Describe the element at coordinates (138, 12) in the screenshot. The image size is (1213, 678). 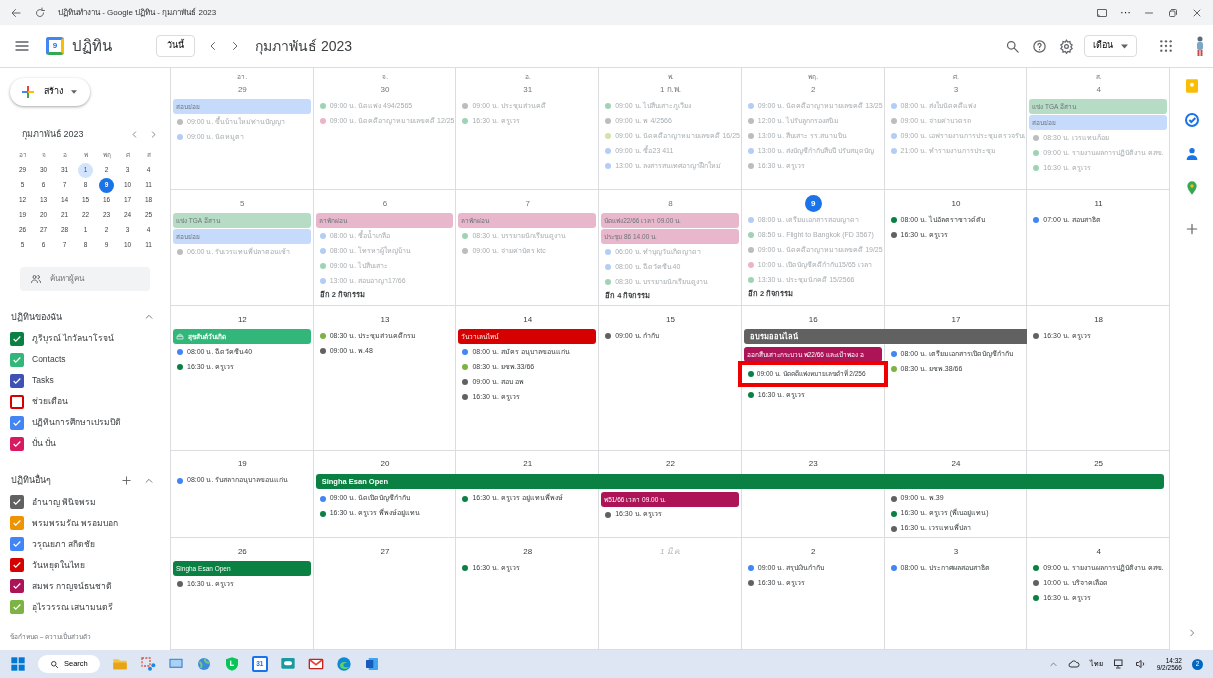
I see `window-title: ปฏิทินทำงาน - Google ปฏิทิน - กุมภาพันธ์ 2023` at that location.